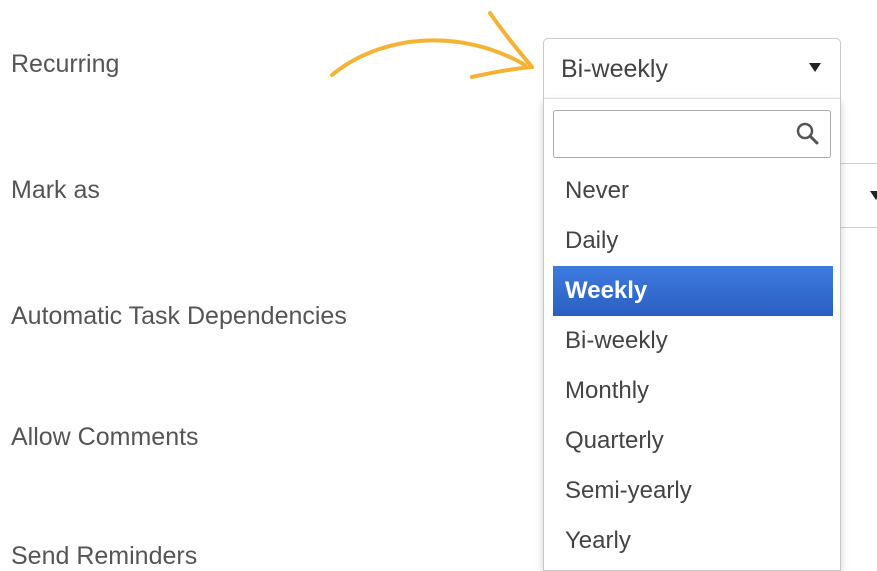  What do you see at coordinates (104, 556) in the screenshot?
I see `send-reminders-label: Send Reminders` at bounding box center [104, 556].